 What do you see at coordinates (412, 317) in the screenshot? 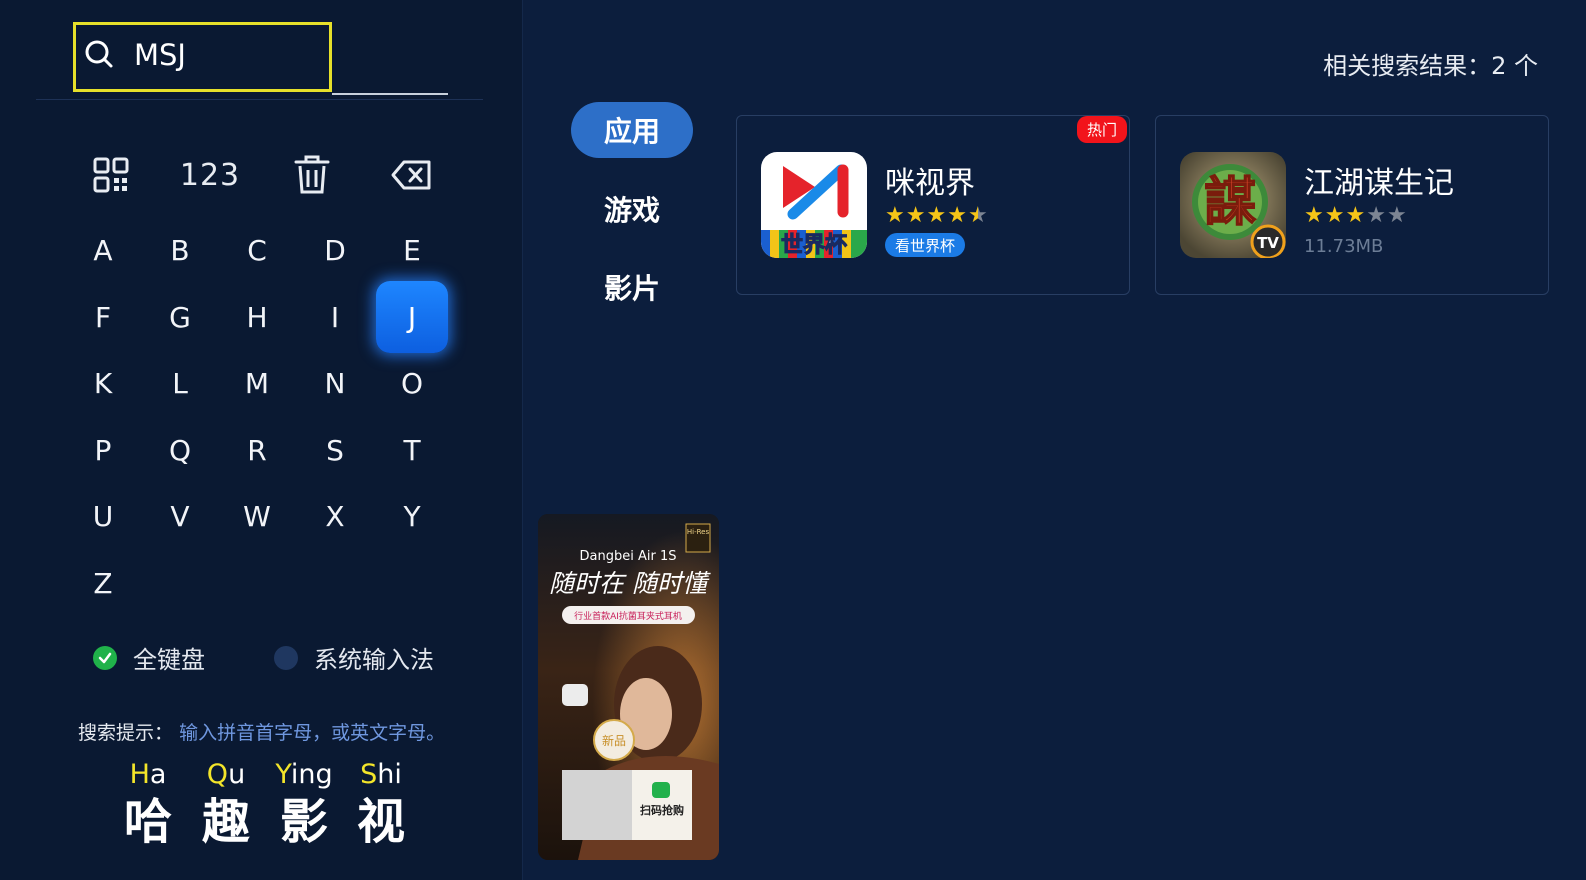
I see `key-j: J` at bounding box center [412, 317].